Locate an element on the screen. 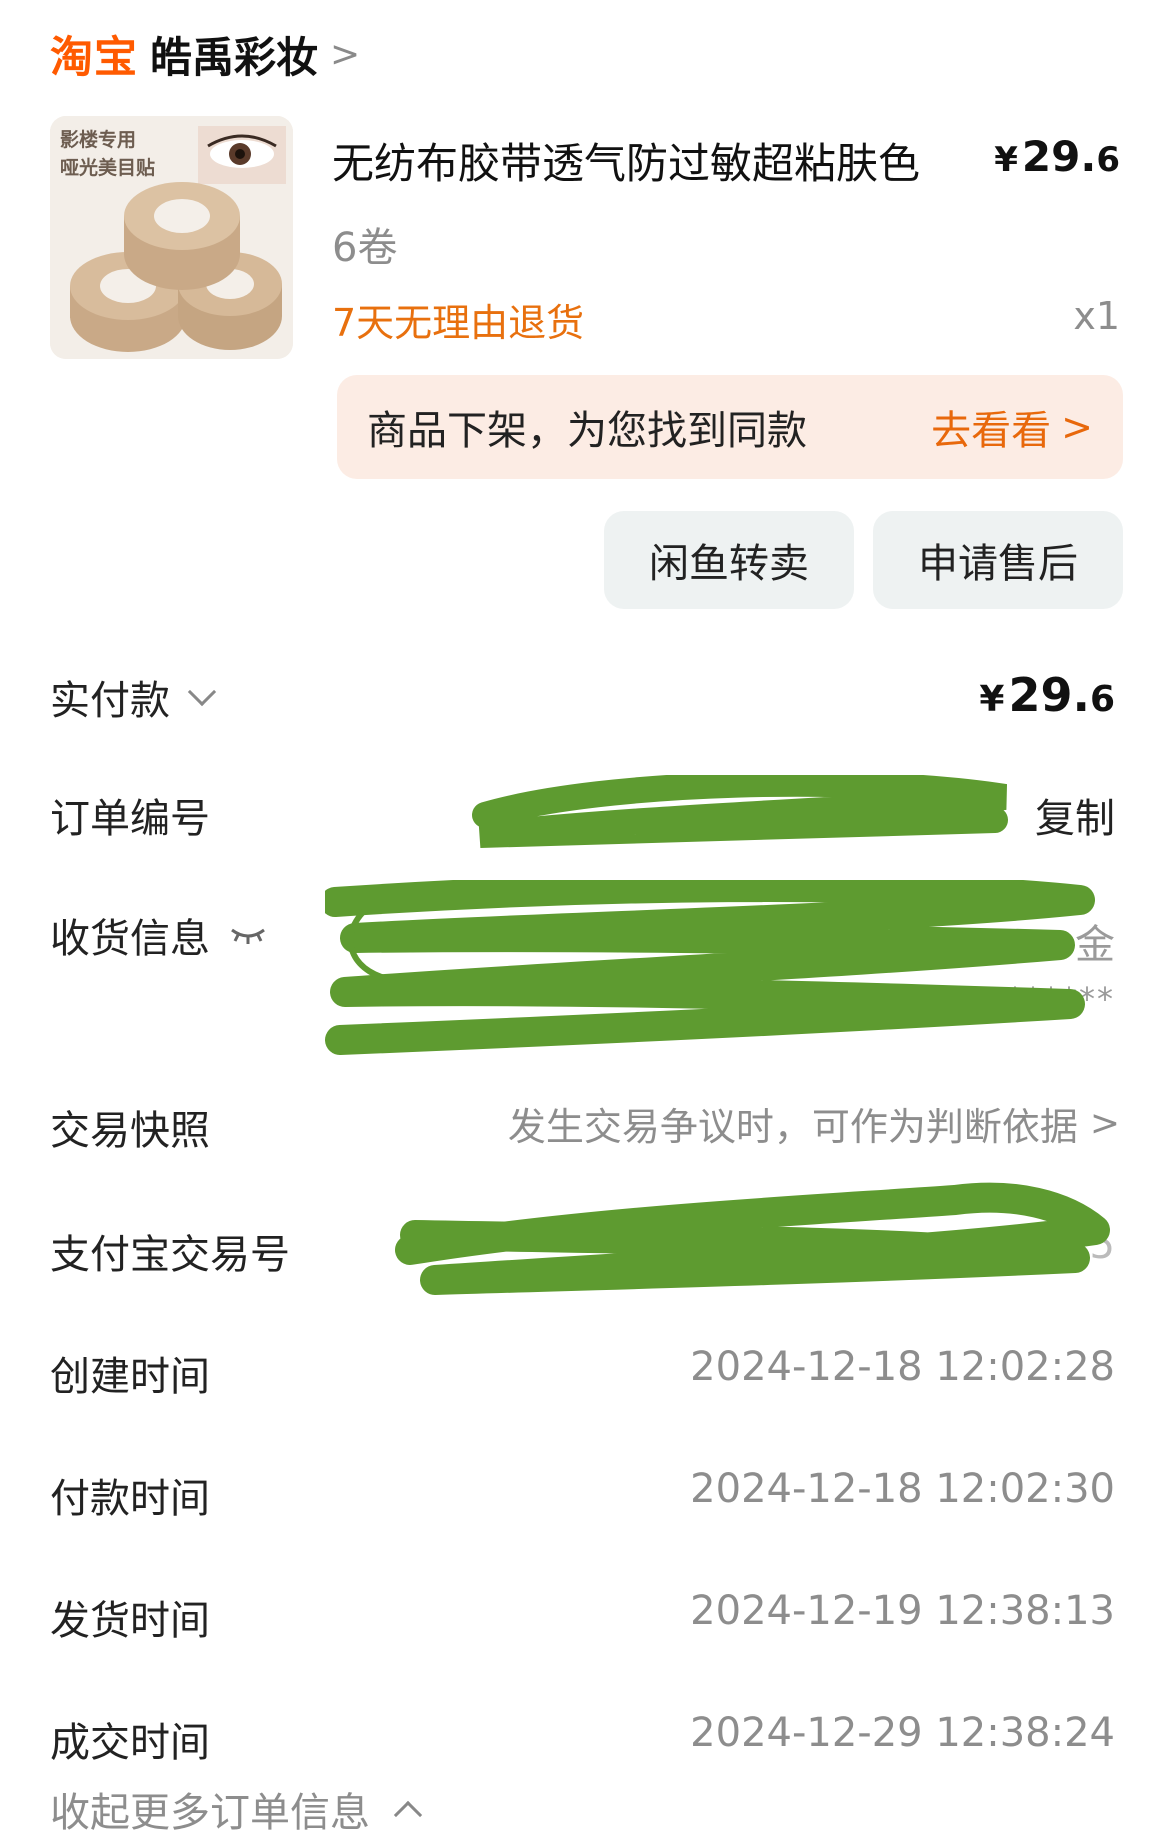 This screenshot has height=1834, width=1170. snapshot-value: 发生交易争议时，可作为判断依据 is located at coordinates (792, 1127).